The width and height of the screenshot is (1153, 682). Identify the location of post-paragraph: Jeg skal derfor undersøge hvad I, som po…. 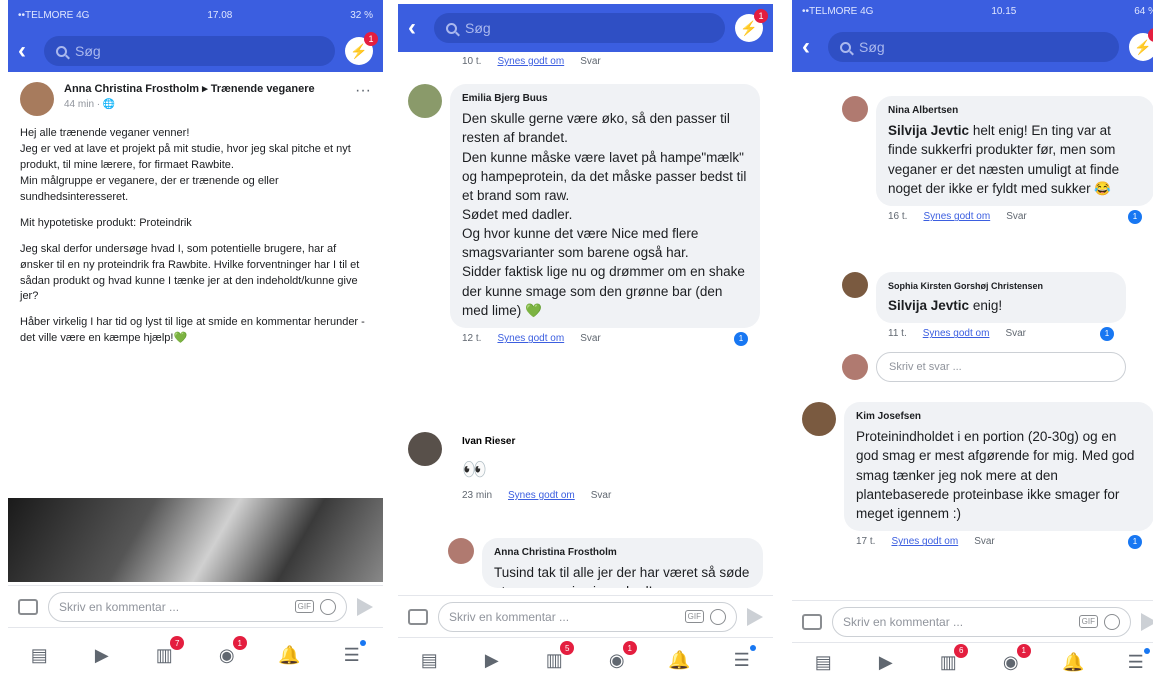
(190, 272).